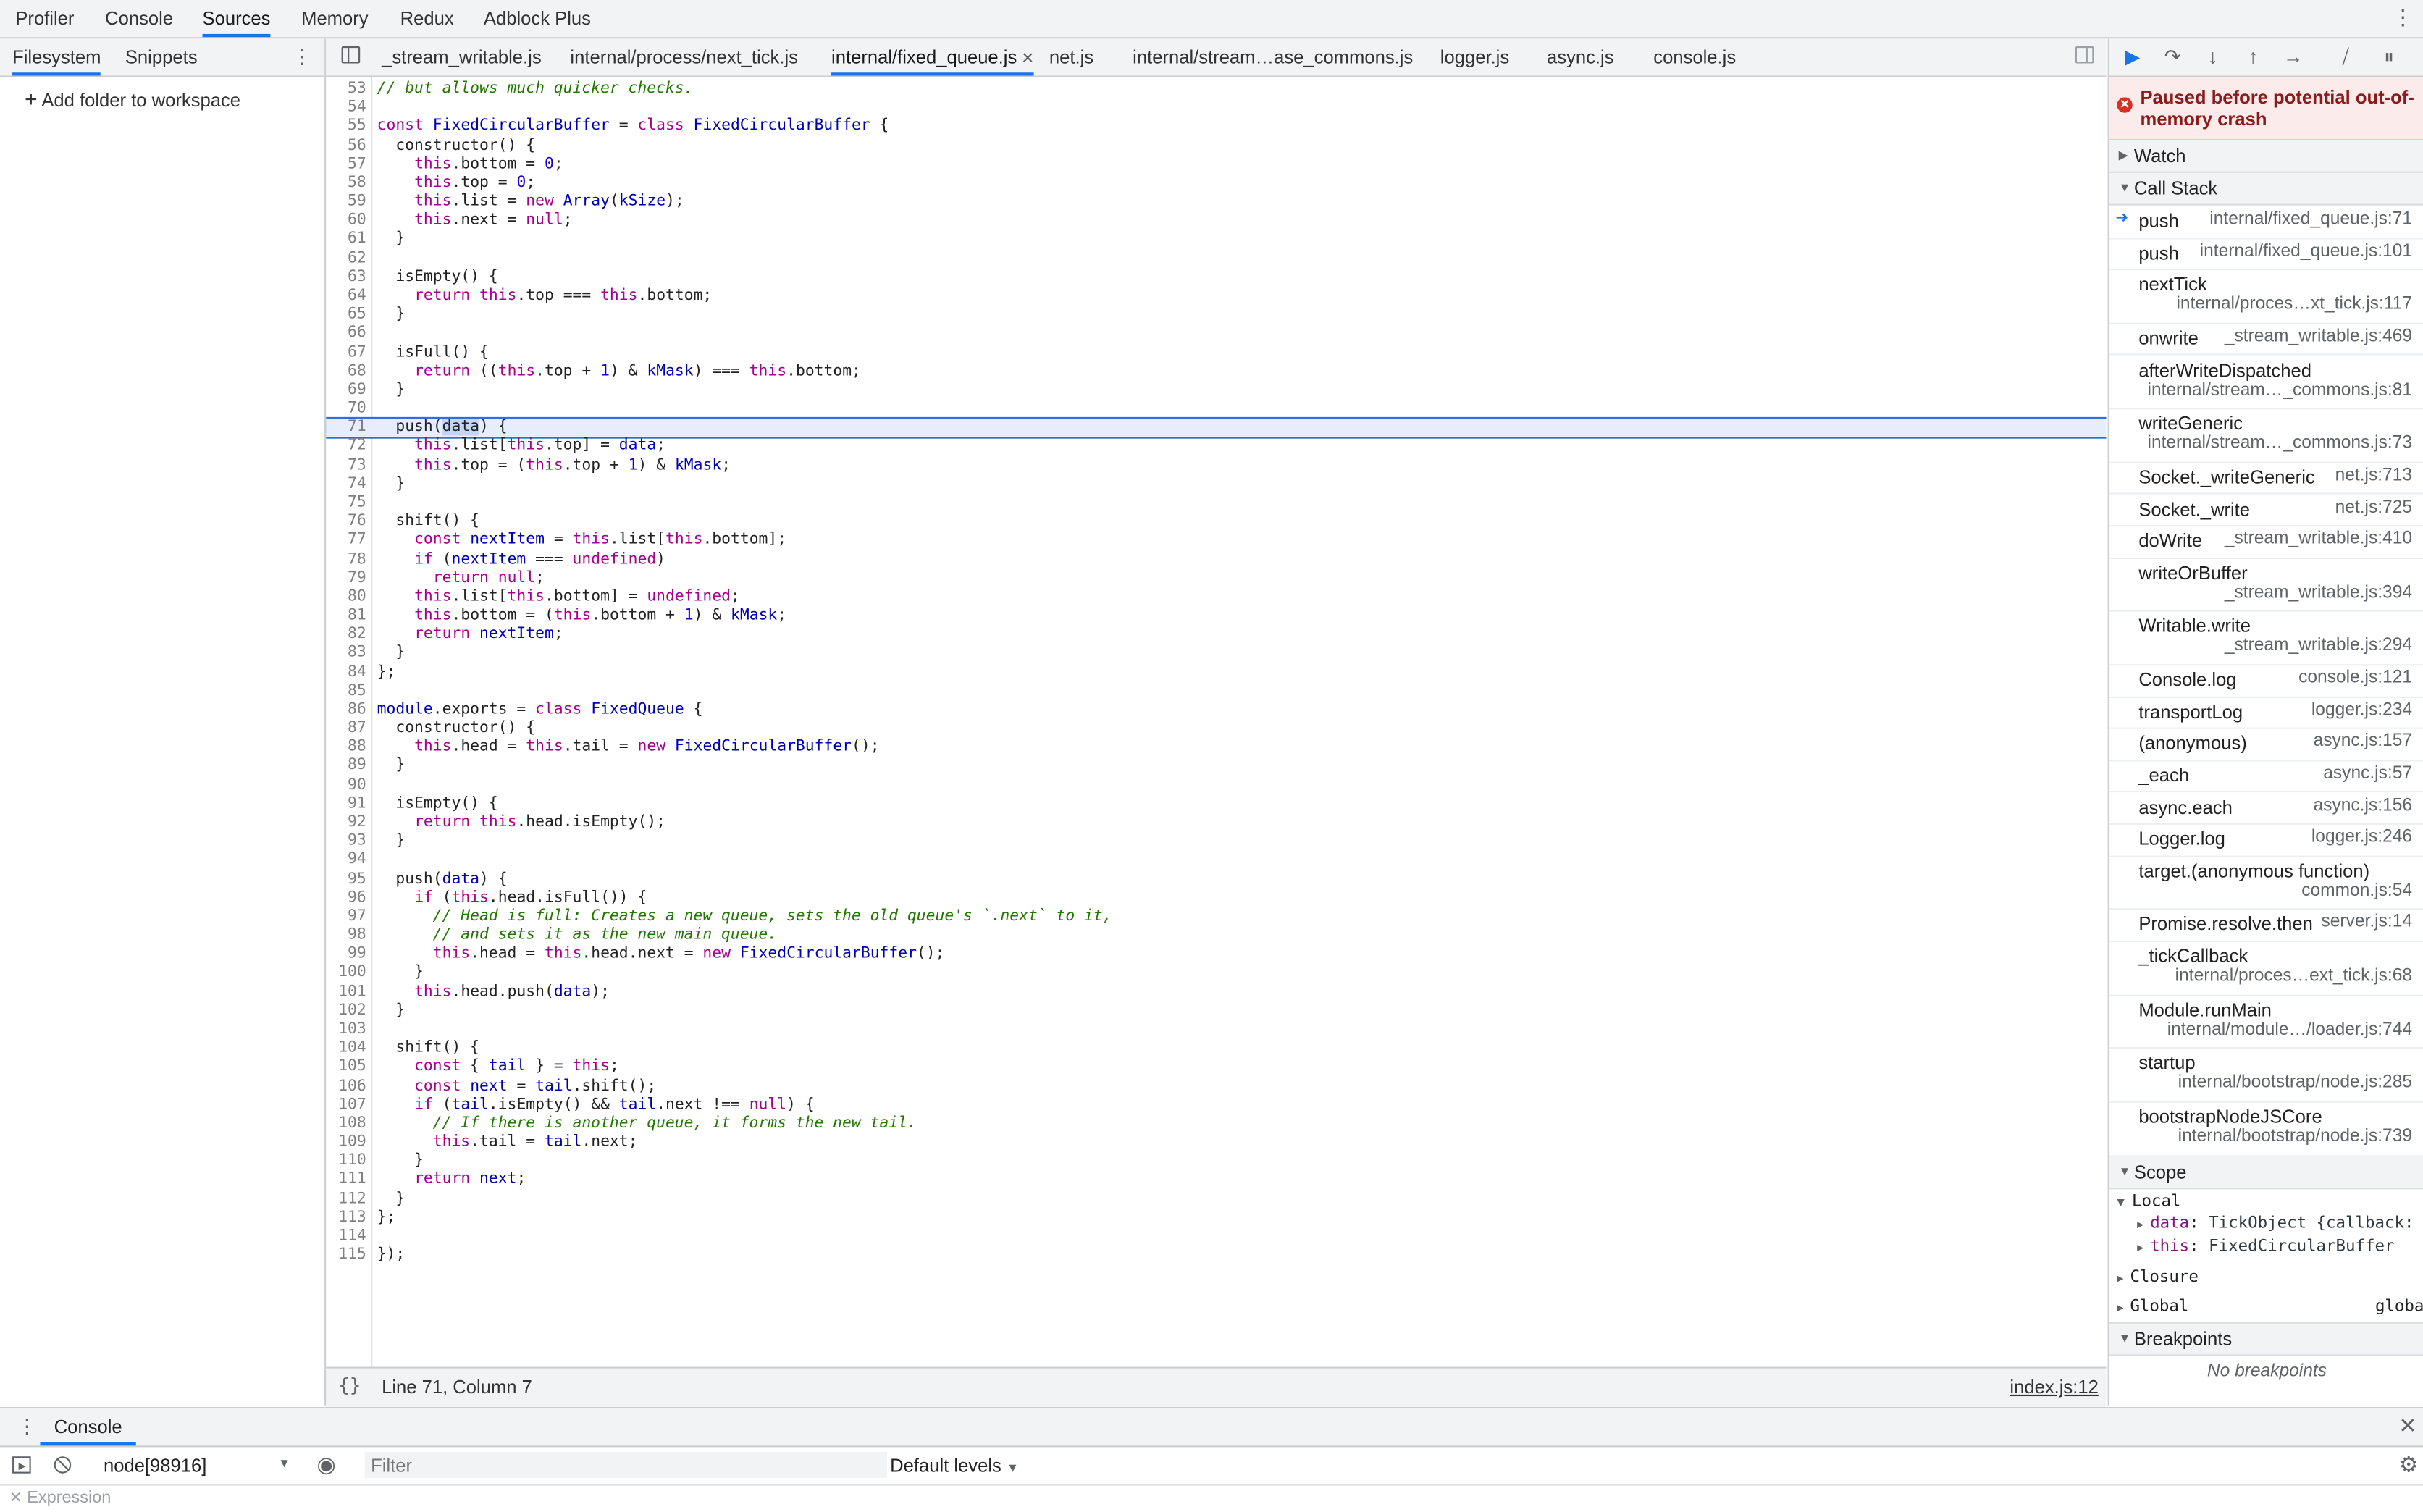  Describe the element at coordinates (346, 729) in the screenshot. I see `line-number: 87` at that location.